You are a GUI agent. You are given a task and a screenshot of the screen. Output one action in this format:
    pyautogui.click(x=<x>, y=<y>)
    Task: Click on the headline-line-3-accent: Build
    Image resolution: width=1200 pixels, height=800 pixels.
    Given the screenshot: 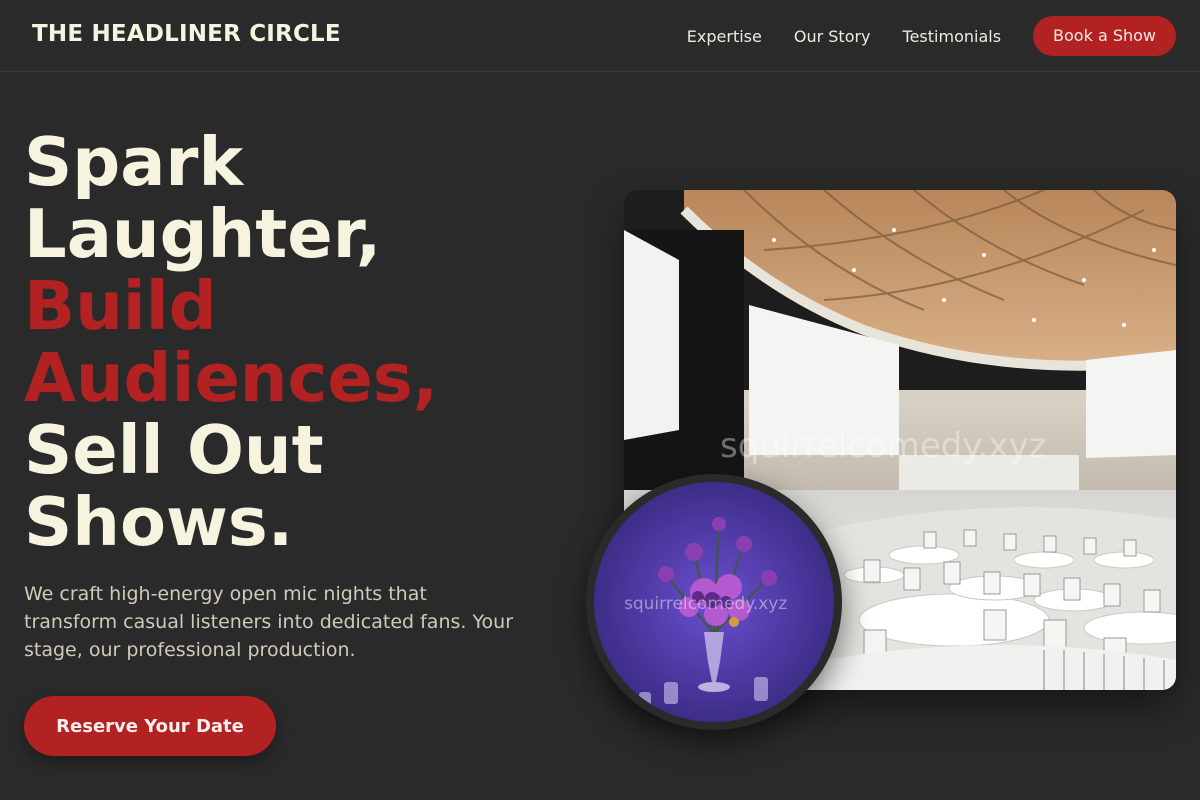 What is the action you would take?
    pyautogui.click(x=120, y=306)
    